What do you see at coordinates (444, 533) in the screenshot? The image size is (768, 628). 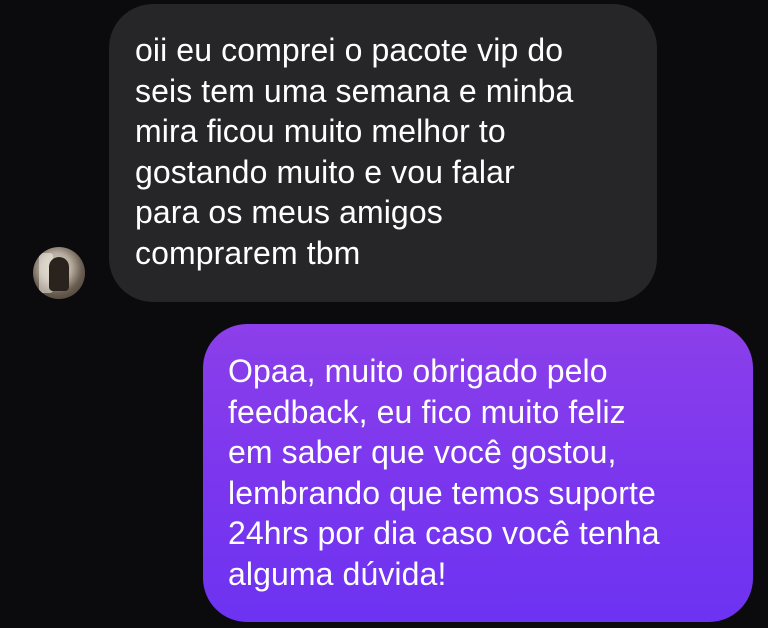 I see `message-text-line: 24hrs por dia caso você tenha` at bounding box center [444, 533].